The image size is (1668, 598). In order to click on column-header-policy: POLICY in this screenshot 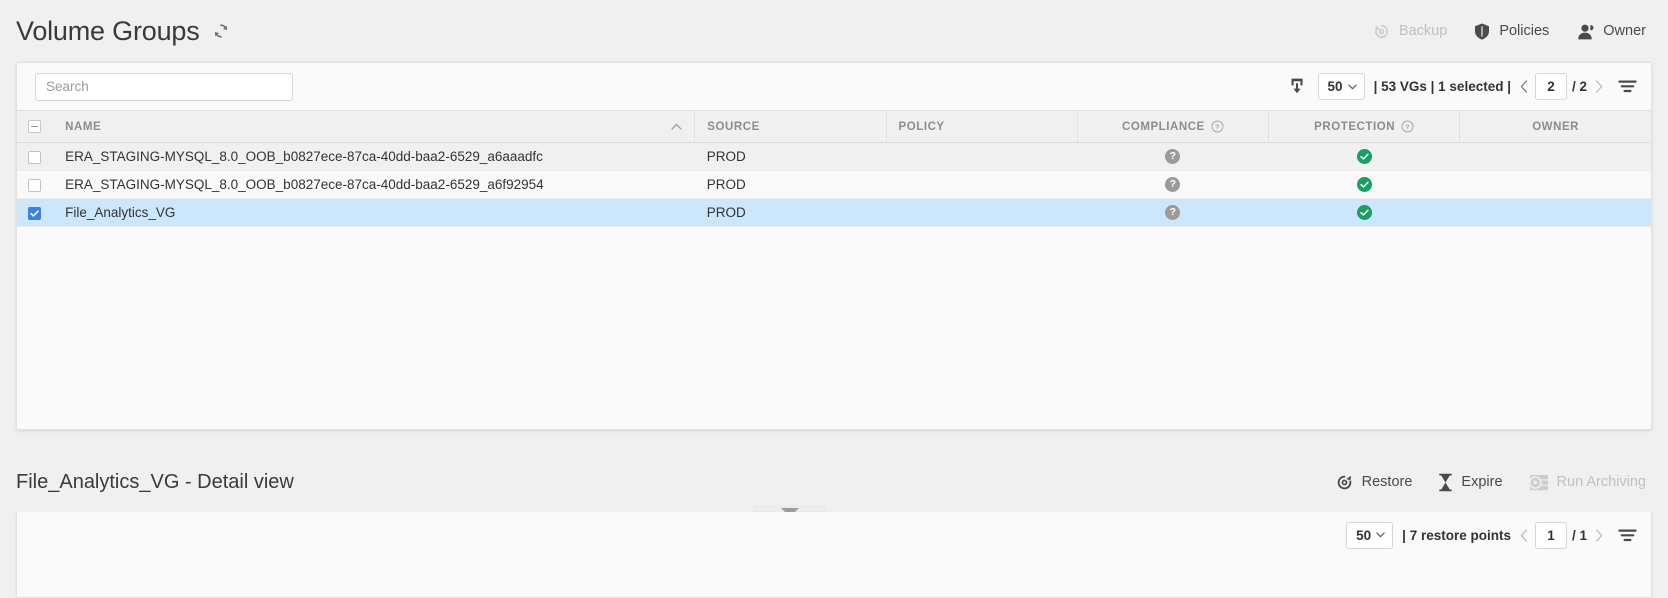, I will do `click(982, 126)`.